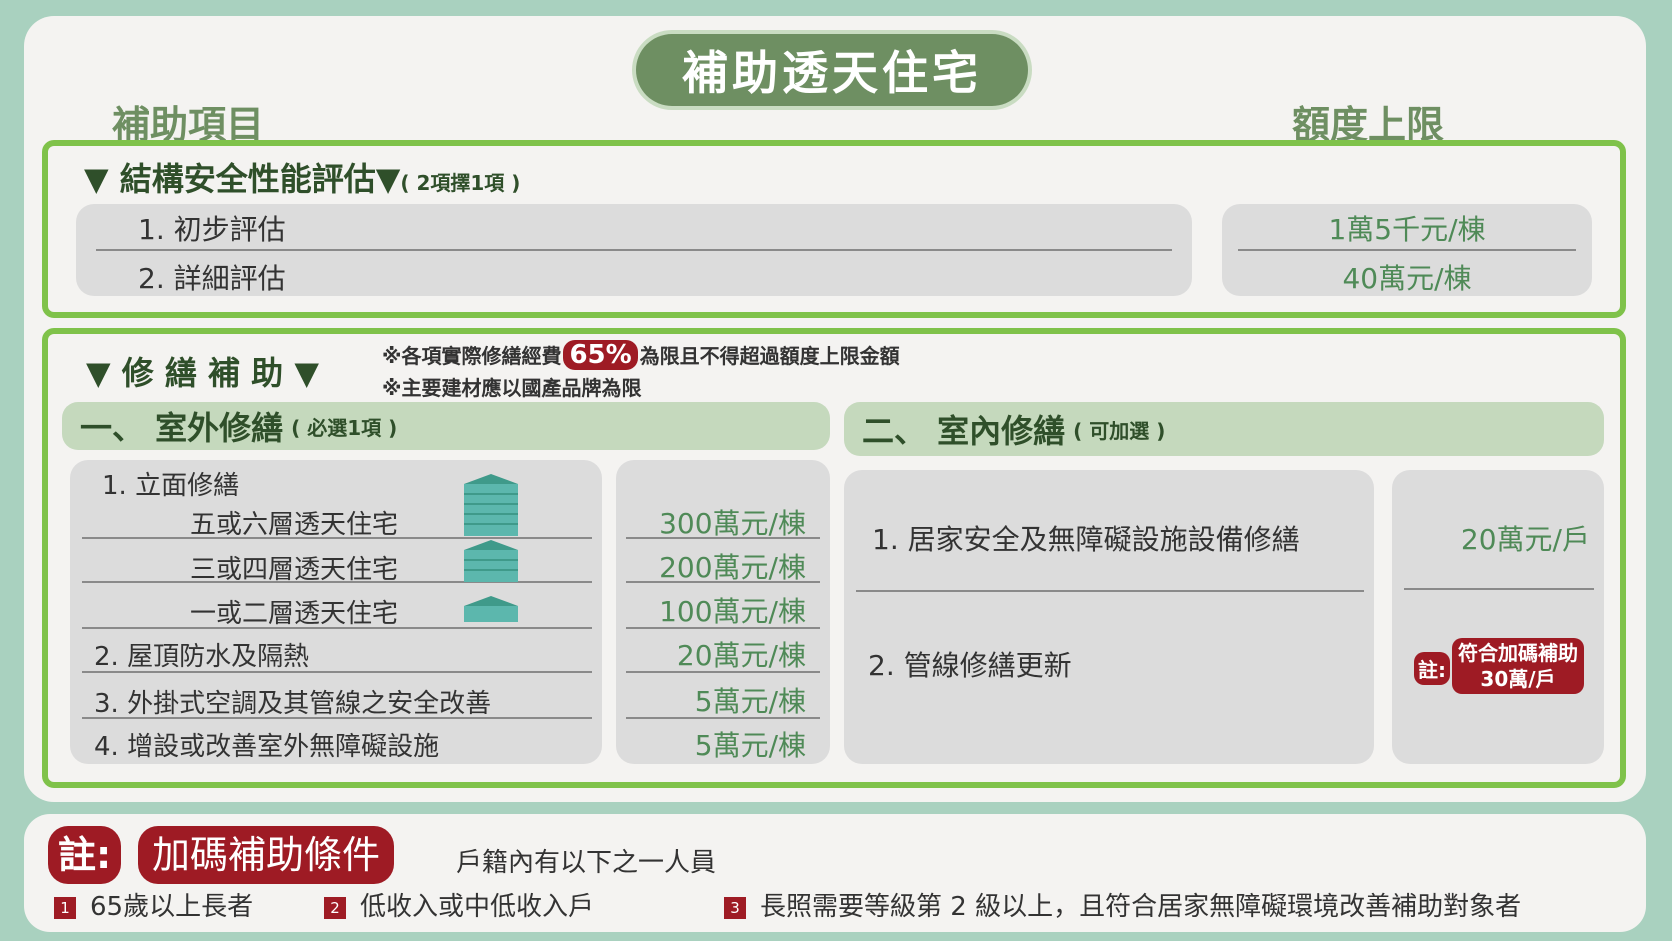 This screenshot has height=941, width=1672. What do you see at coordinates (85, 855) in the screenshot?
I see `footer-note-label: 註:` at bounding box center [85, 855].